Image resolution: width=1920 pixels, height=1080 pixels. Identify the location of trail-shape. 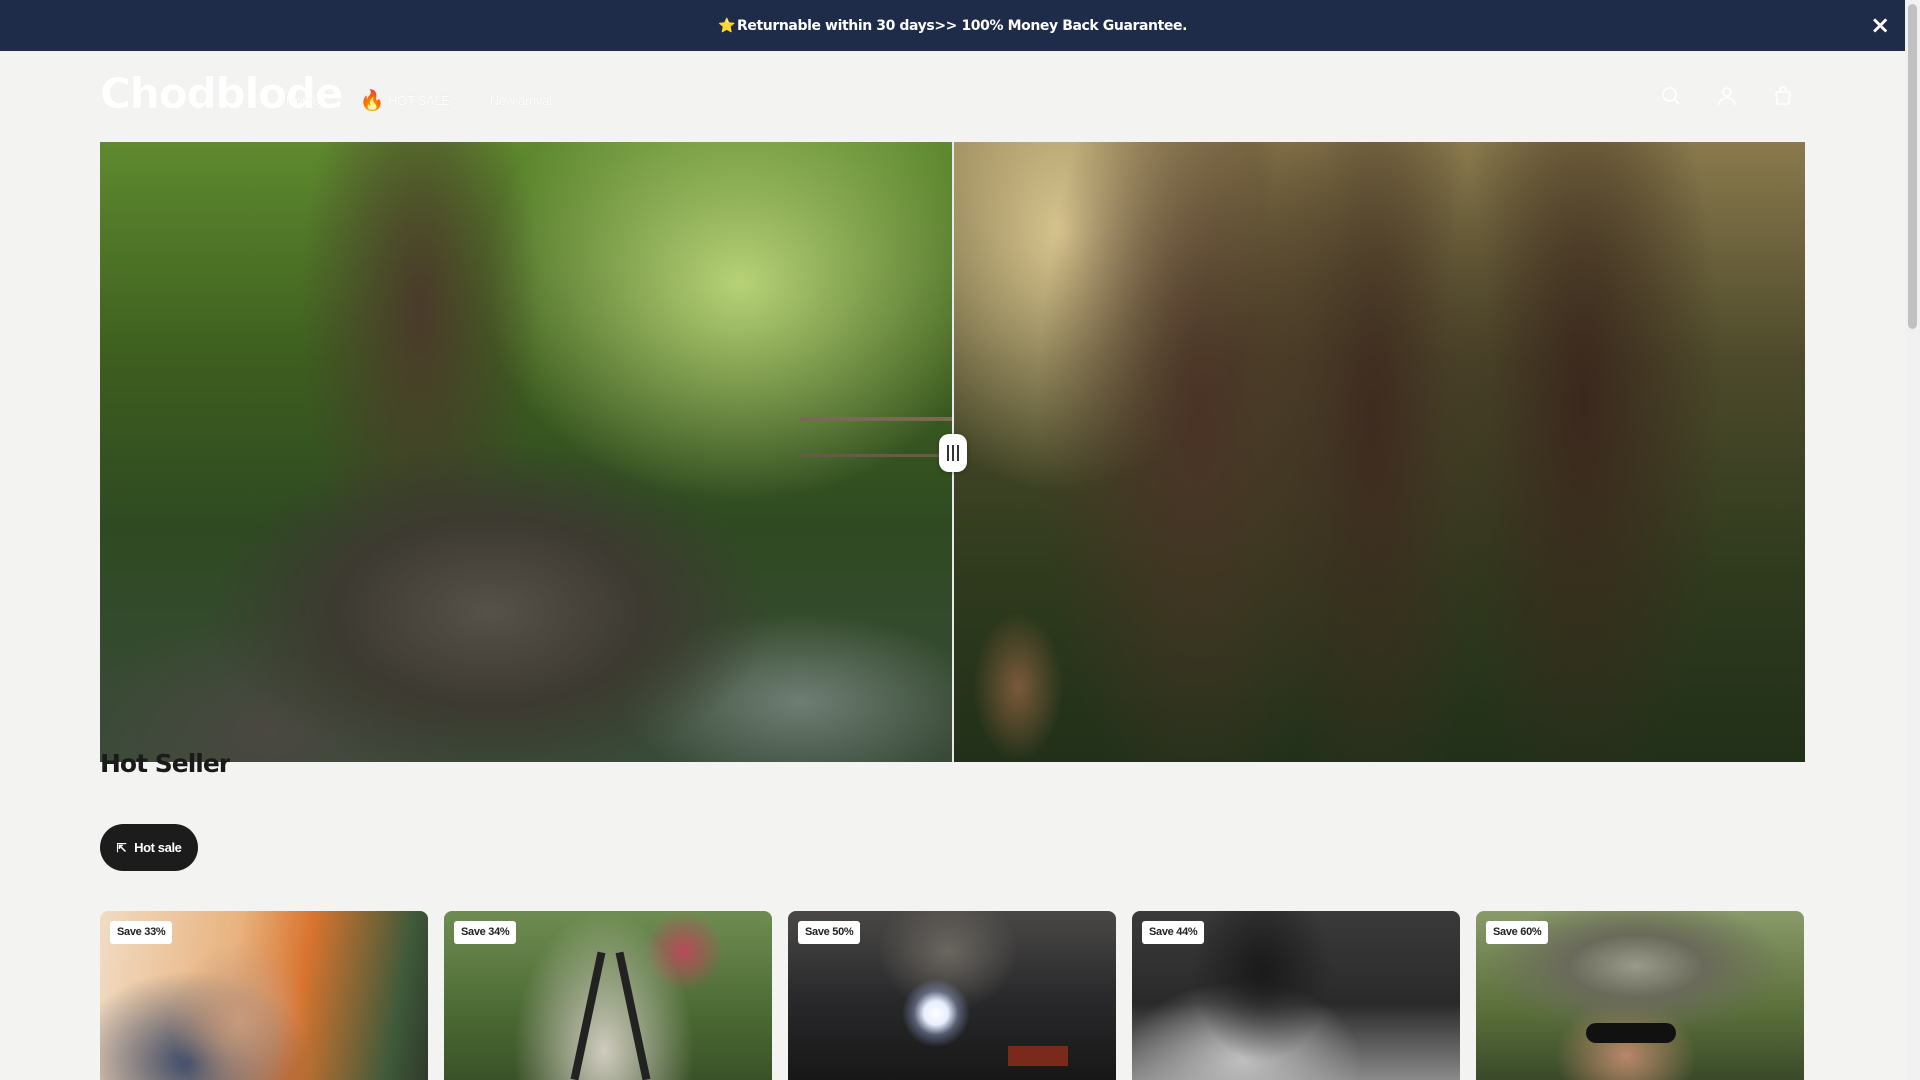
(1018, 687).